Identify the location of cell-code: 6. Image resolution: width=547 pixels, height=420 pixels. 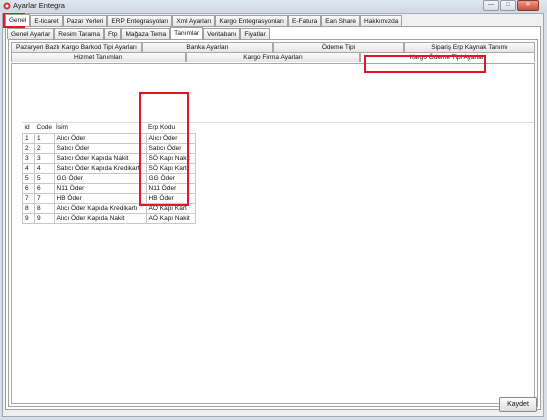
(44, 188).